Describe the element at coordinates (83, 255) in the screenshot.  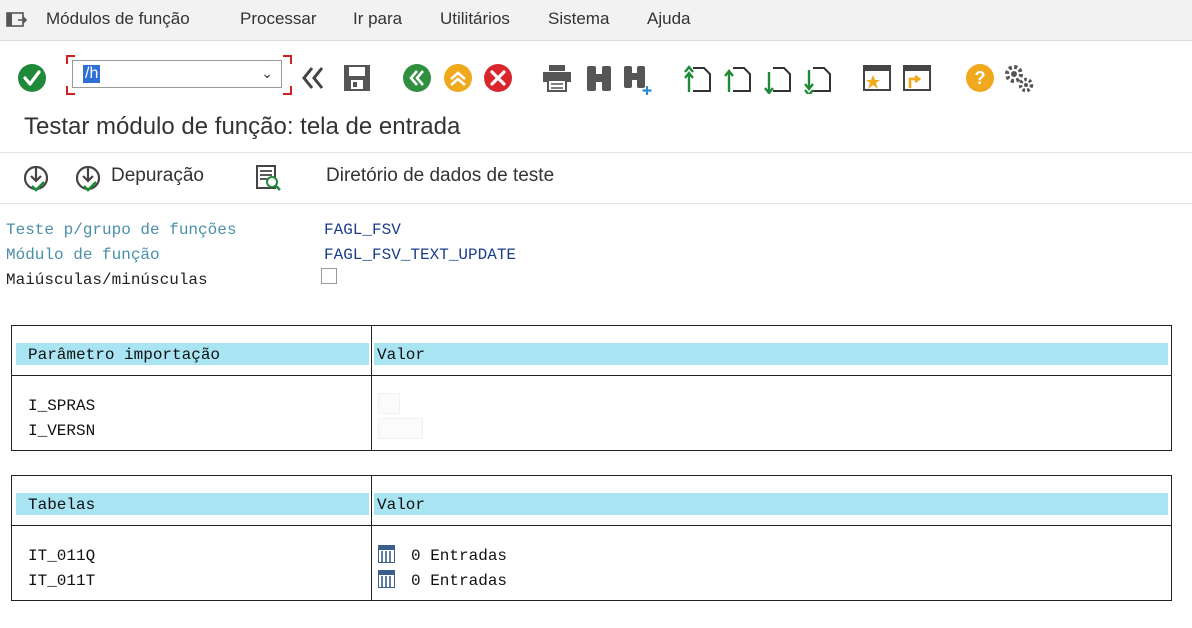
I see `function-module-label: Módulo de função` at that location.